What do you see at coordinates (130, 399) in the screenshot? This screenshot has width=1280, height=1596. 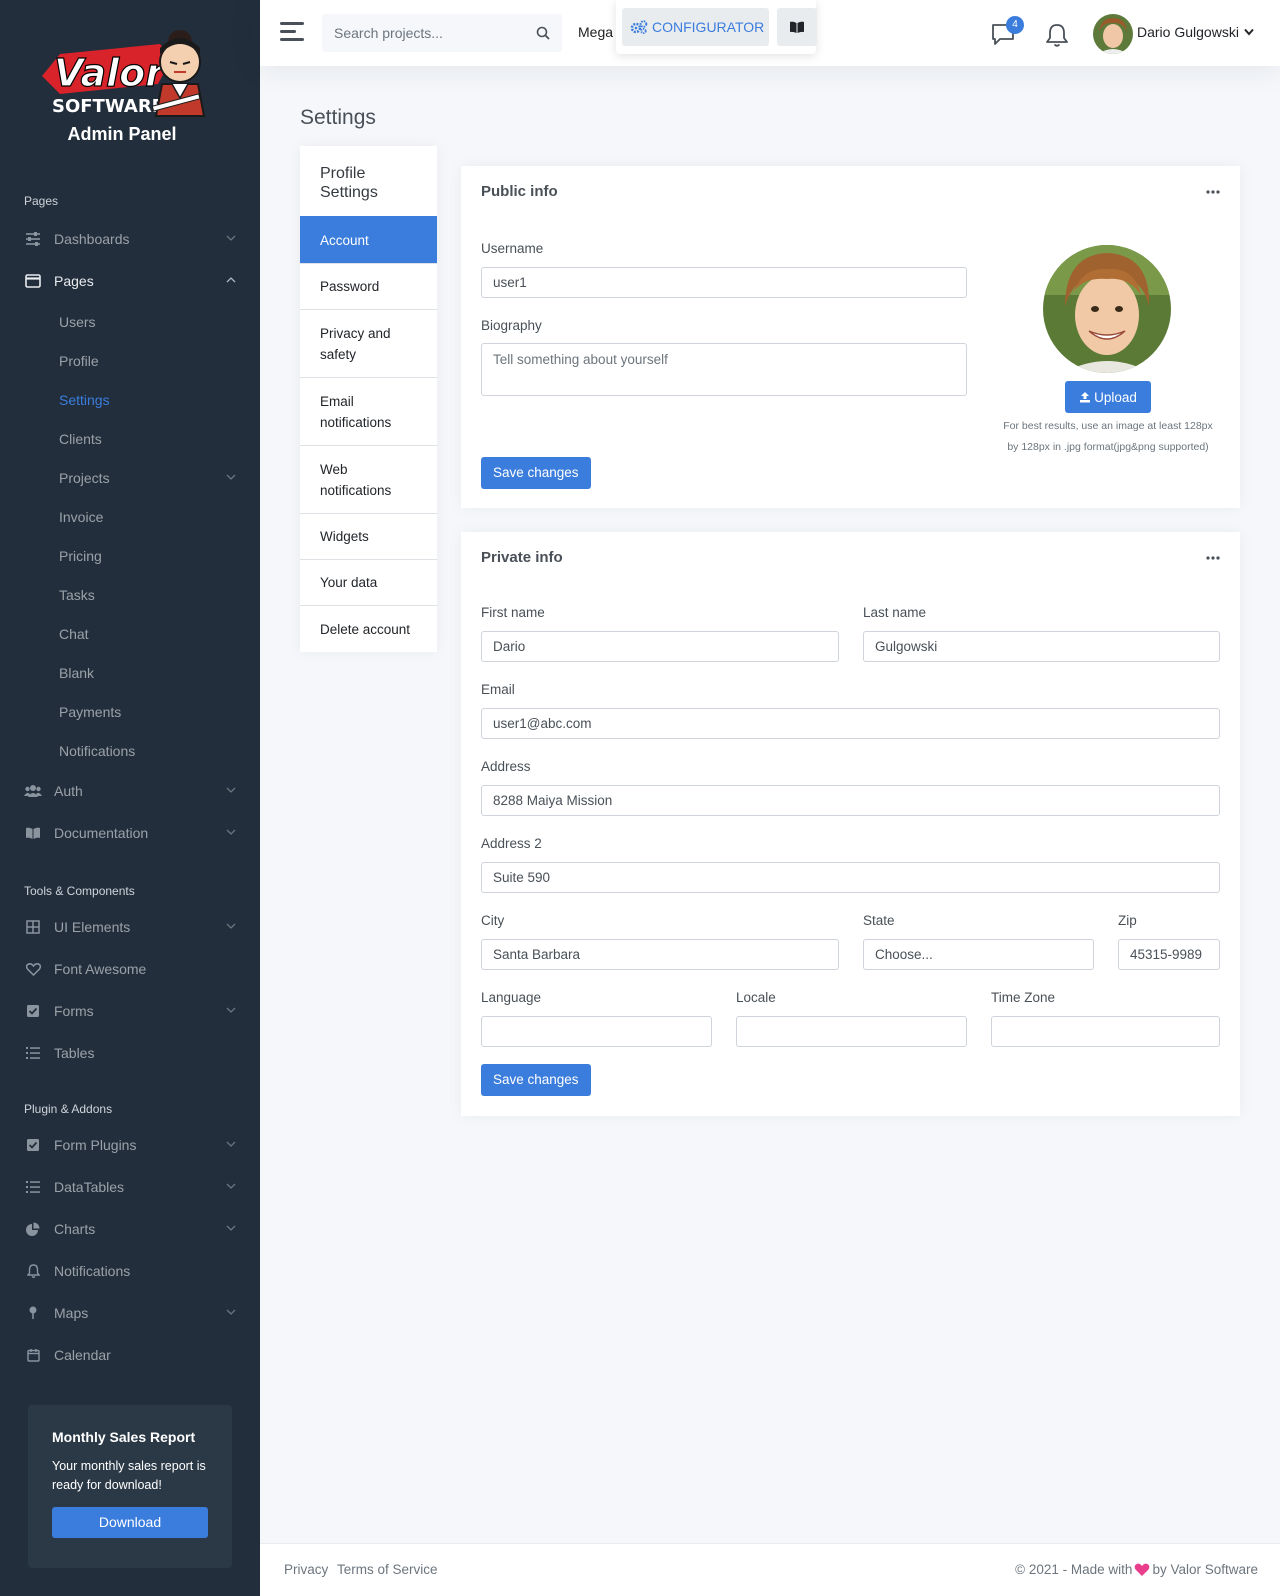 I see `sidebar-subitem-settings: Settings` at bounding box center [130, 399].